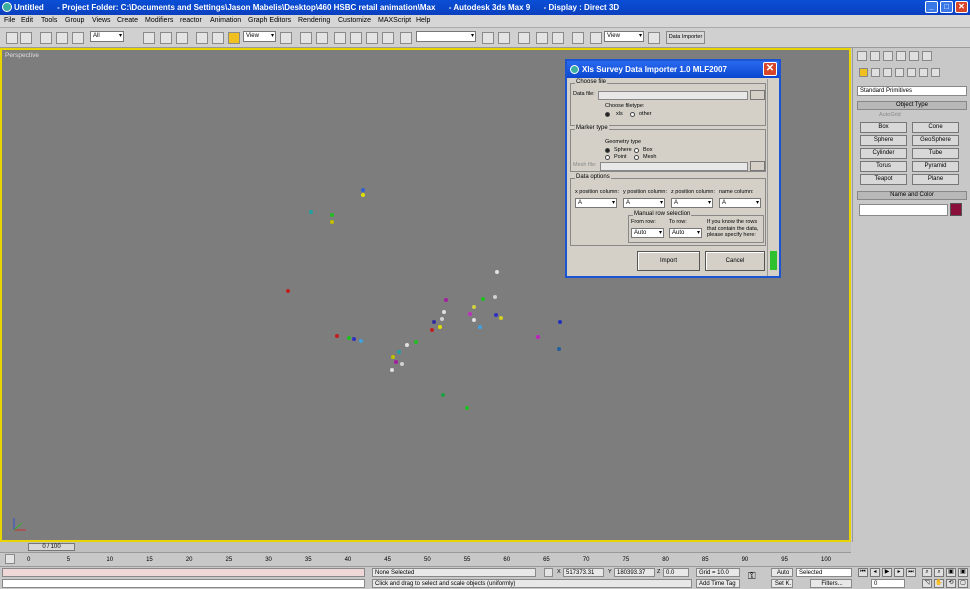 Image resolution: width=970 pixels, height=589 pixels. What do you see at coordinates (542, 38) in the screenshot?
I see `curve-editor-icon` at bounding box center [542, 38].